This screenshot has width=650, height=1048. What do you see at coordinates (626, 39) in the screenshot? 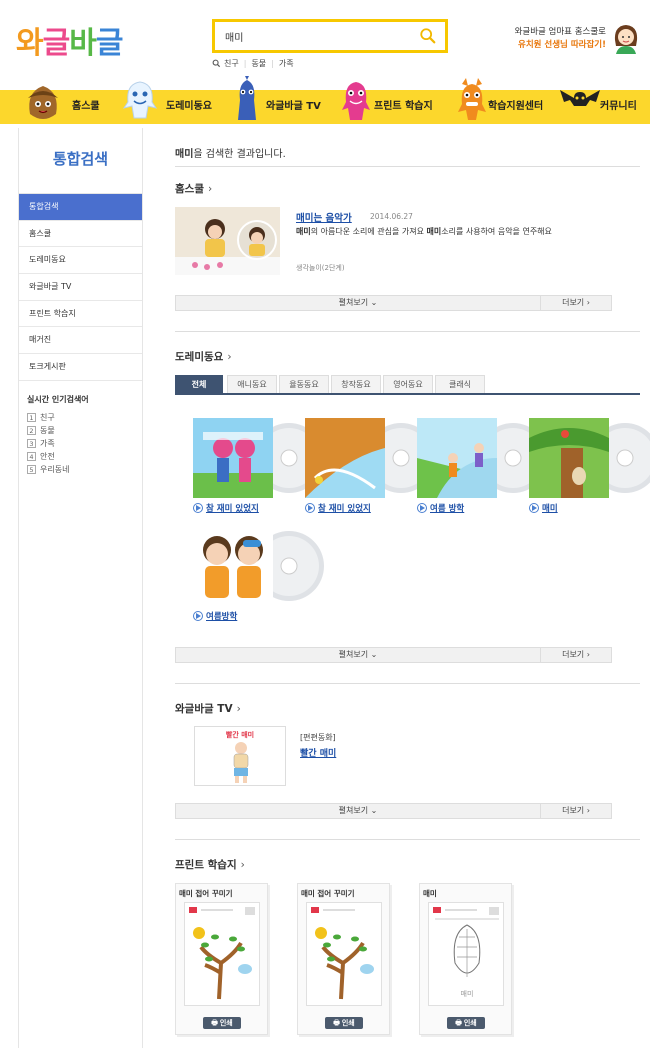
I see `teacher-avatar-icon` at bounding box center [626, 39].